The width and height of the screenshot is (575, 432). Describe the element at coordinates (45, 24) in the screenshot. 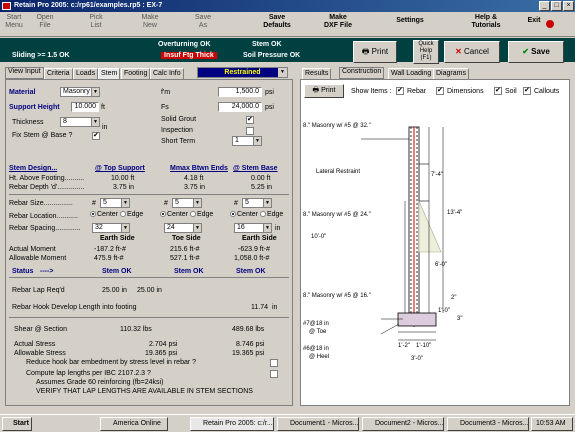

I see `open-file-button: Open File` at that location.